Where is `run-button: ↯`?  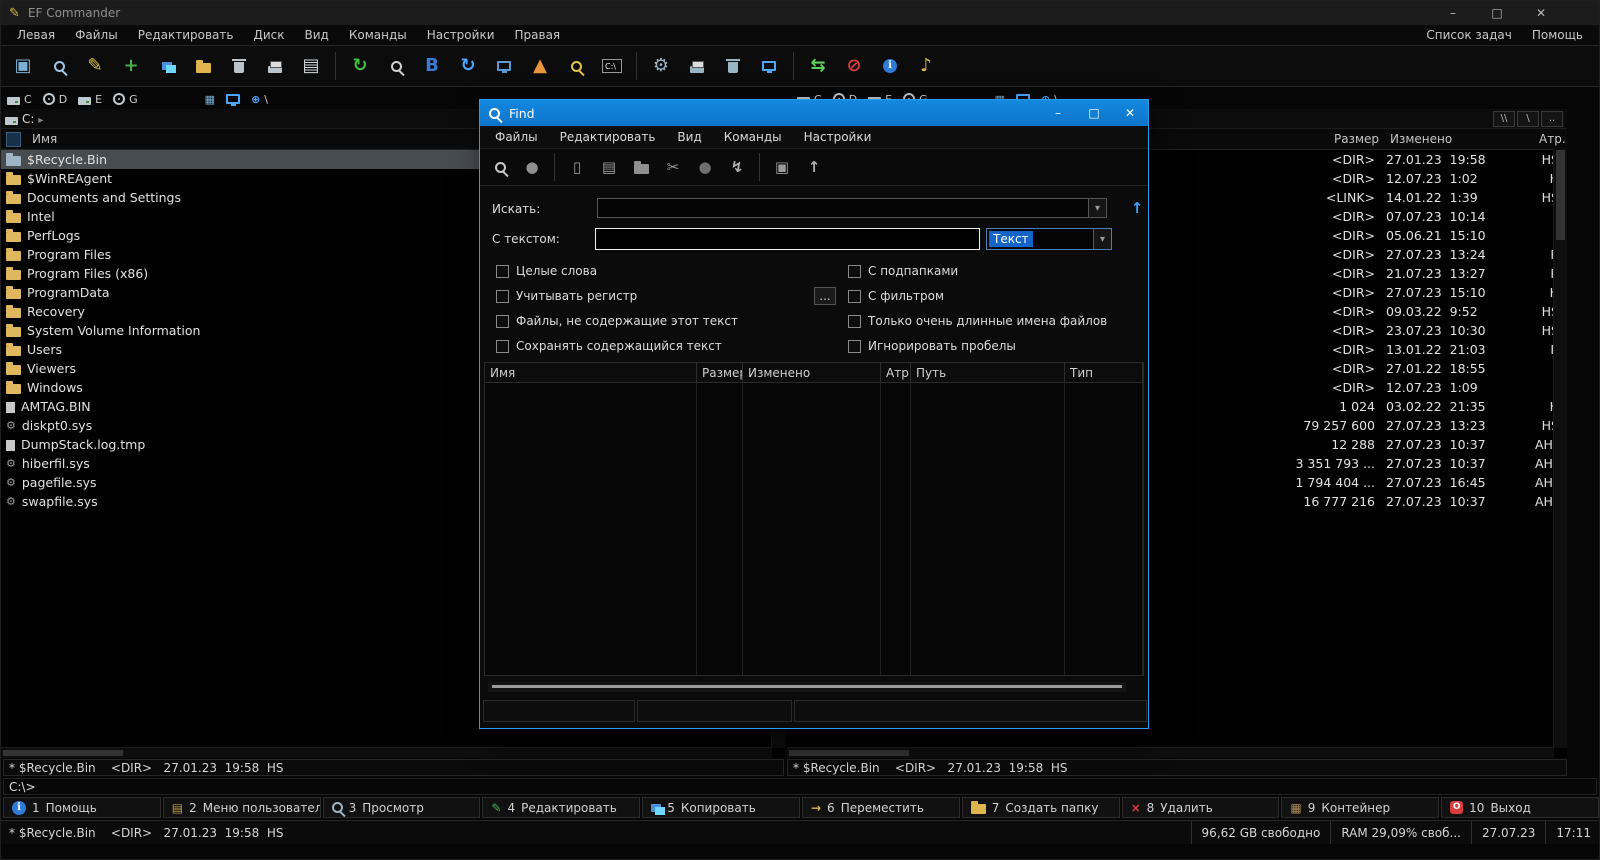 run-button: ↯ is located at coordinates (737, 167).